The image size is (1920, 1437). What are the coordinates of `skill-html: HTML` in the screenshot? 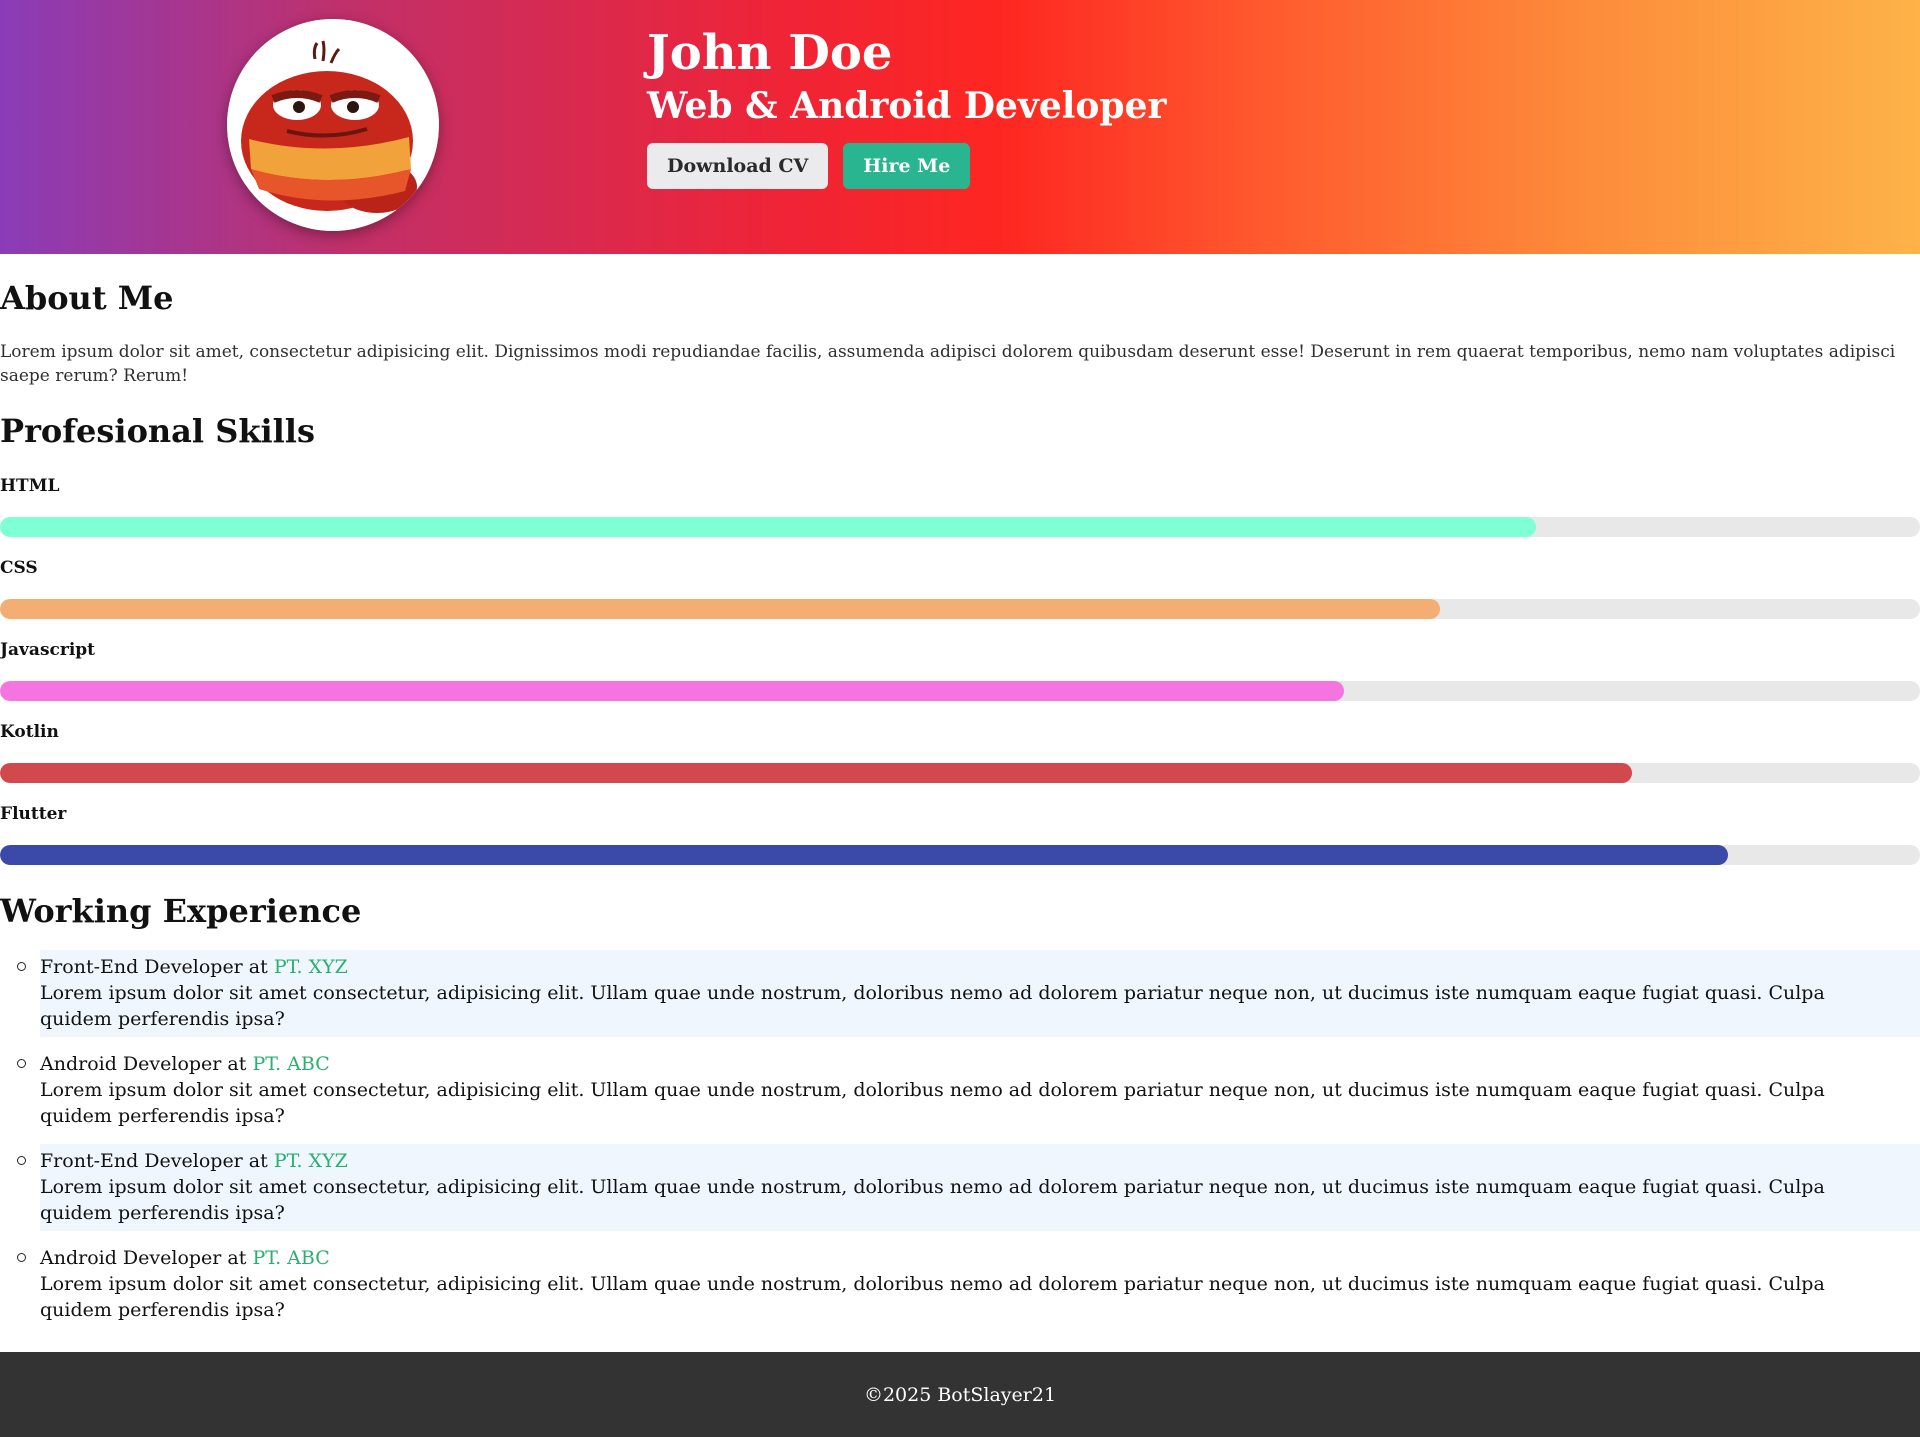 It's located at (960, 514).